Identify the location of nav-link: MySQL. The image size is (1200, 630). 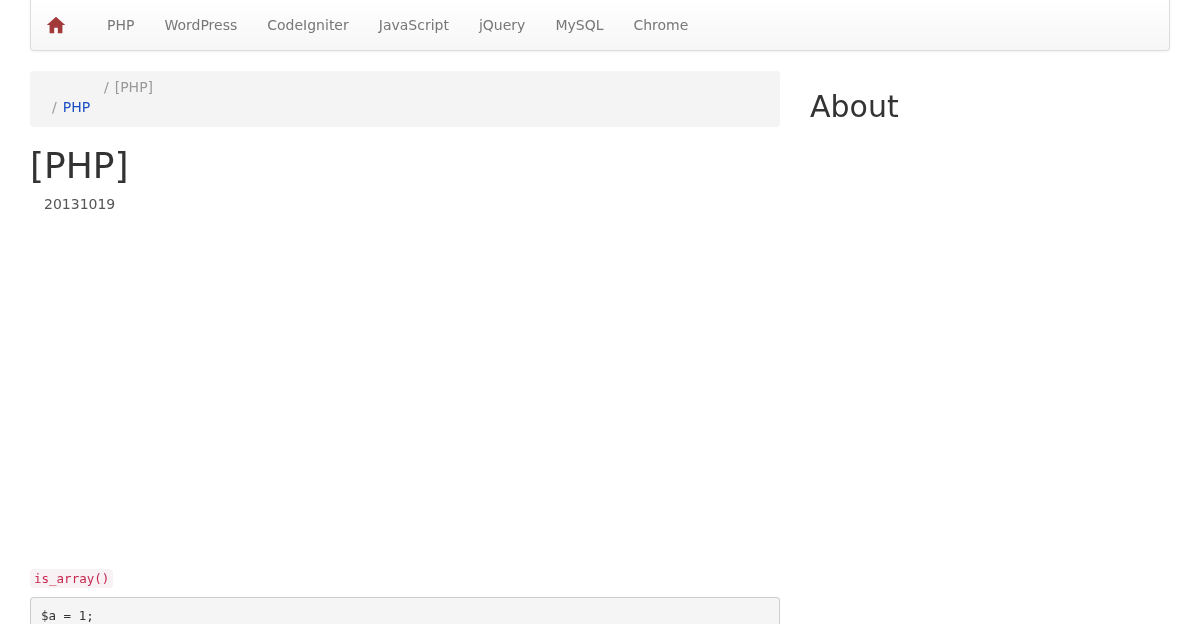
(579, 25).